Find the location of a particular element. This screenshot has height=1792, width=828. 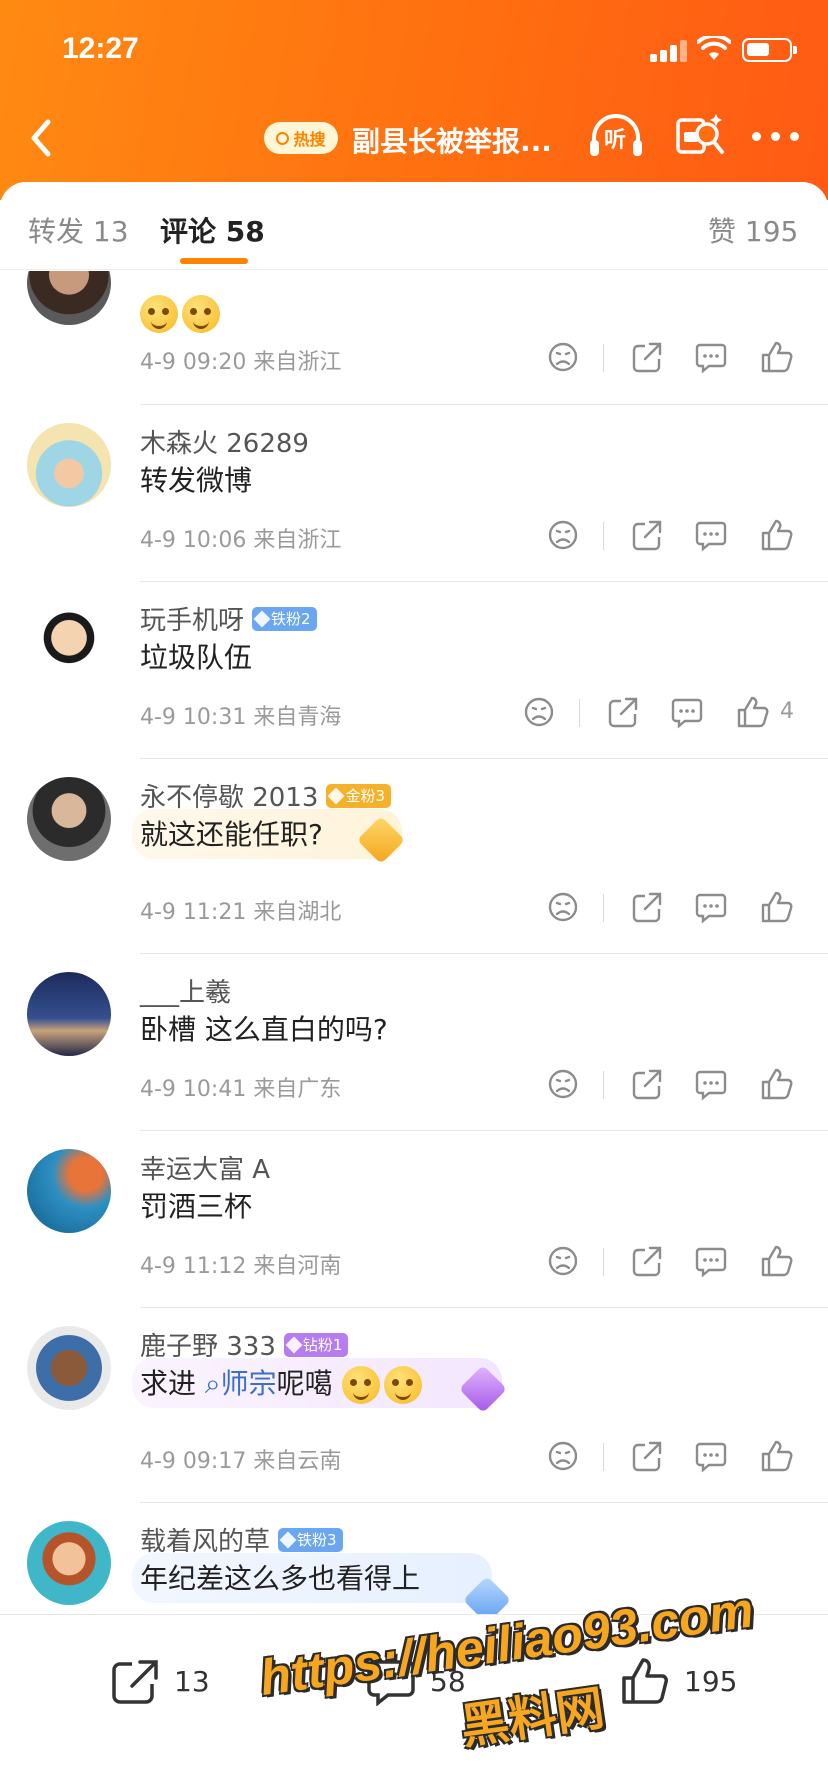

comment-author: 木森火 26289 is located at coordinates (224, 441).